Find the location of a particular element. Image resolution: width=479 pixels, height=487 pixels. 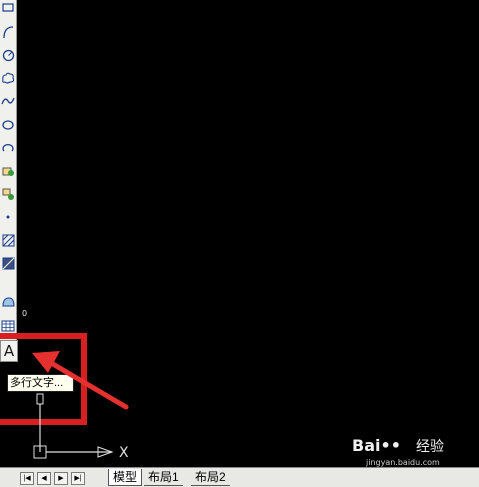

region-icon is located at coordinates (8, 302).